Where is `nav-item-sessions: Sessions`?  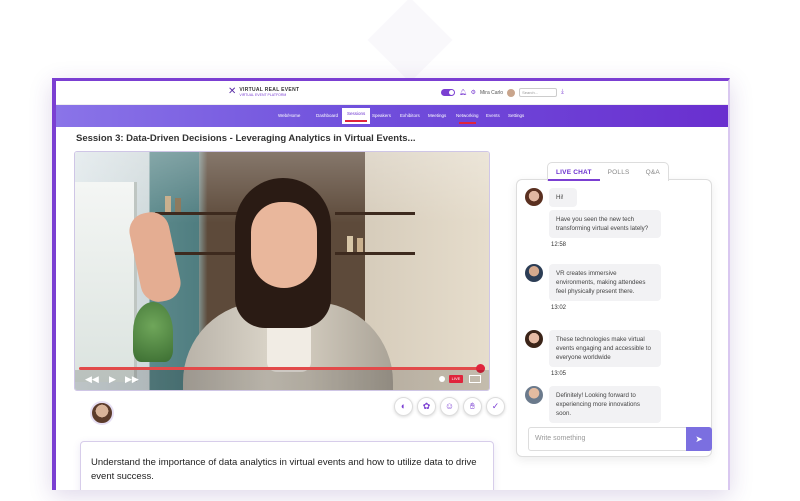 nav-item-sessions: Sessions is located at coordinates (356, 116).